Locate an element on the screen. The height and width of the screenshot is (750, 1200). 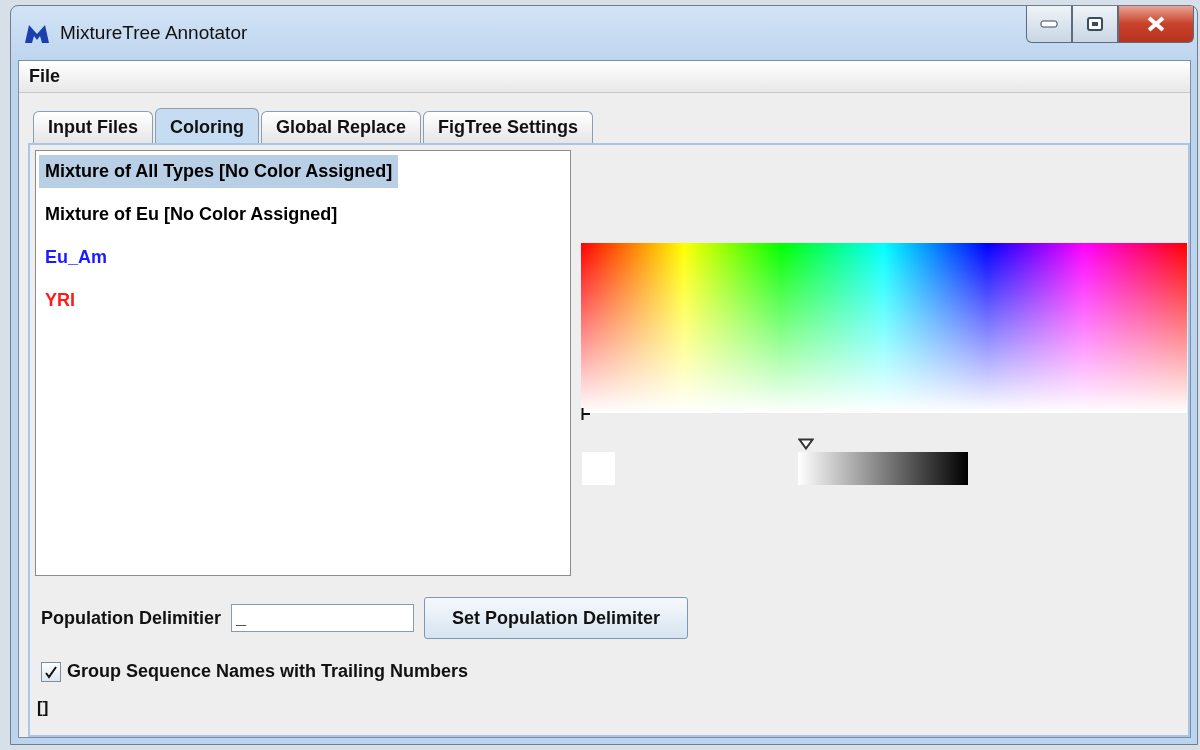
close-button is located at coordinates (1156, 24).